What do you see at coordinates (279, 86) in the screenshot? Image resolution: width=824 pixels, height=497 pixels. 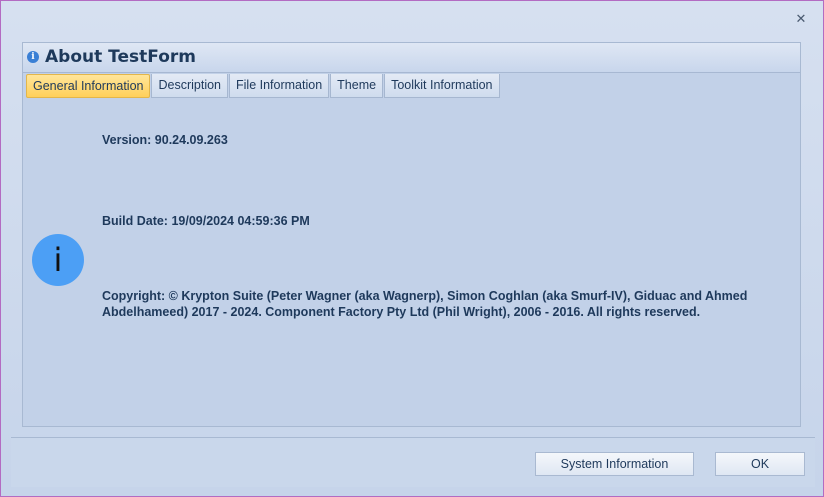 I see `tab-file-information: File Information` at bounding box center [279, 86].